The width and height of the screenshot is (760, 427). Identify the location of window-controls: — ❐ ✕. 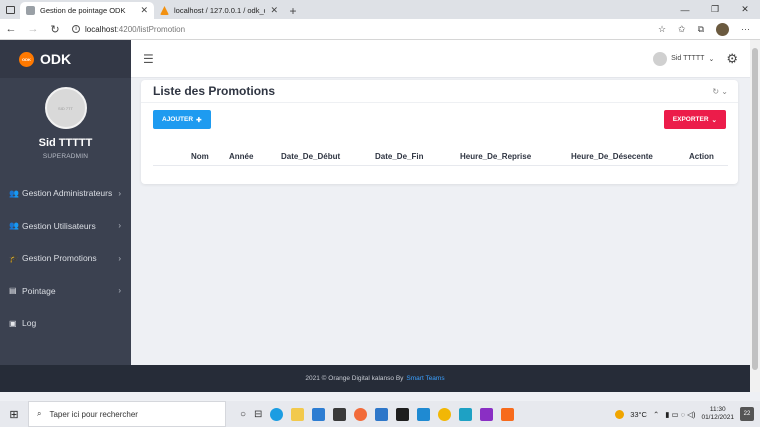
(715, 9).